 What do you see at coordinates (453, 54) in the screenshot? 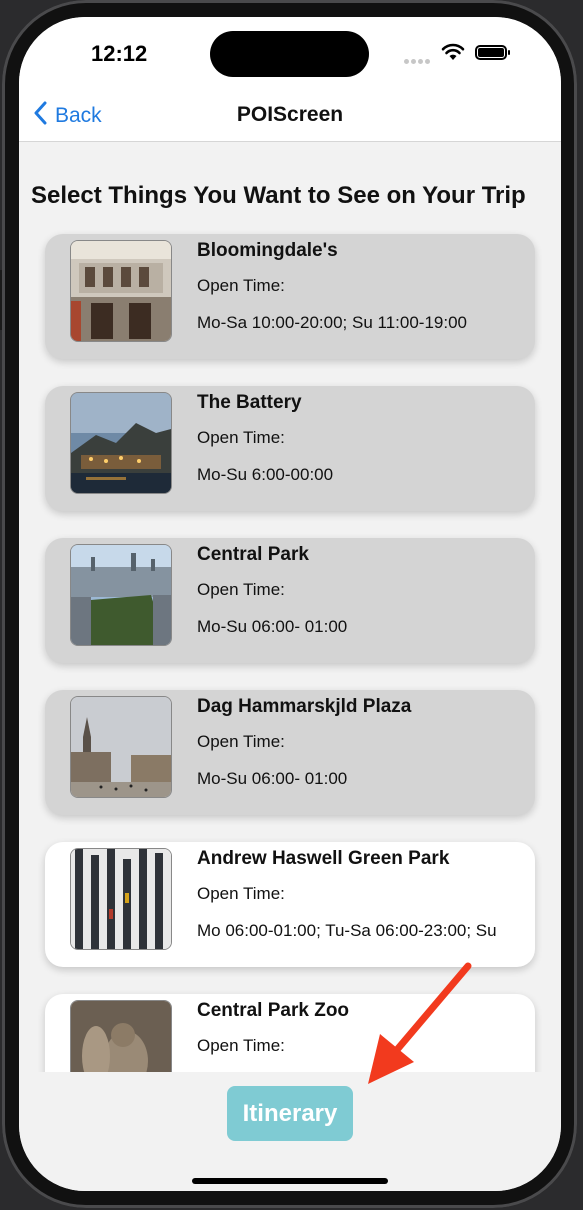
I see `wifi-icon` at bounding box center [453, 54].